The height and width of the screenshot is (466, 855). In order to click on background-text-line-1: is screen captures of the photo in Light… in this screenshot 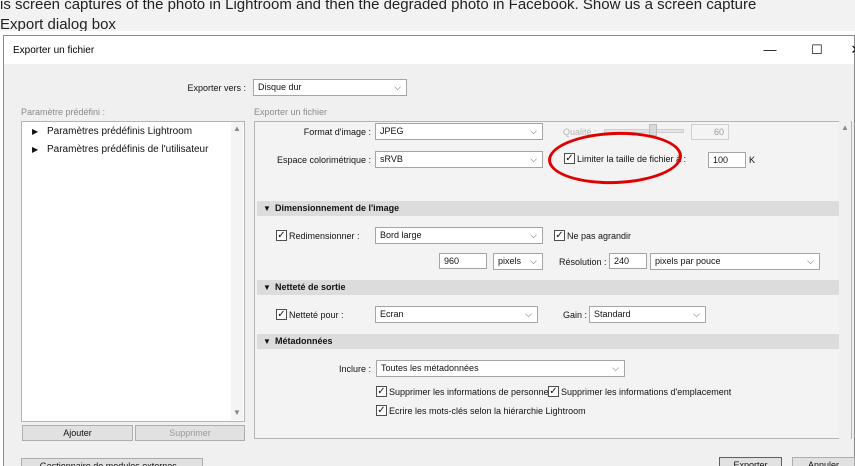, I will do `click(378, 6)`.